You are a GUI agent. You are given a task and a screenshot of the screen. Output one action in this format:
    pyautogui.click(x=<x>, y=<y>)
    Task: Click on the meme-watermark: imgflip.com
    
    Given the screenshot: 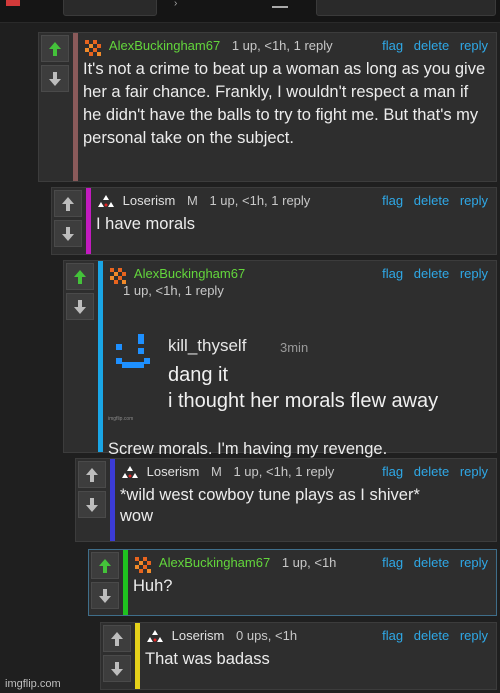 What is the action you would take?
    pyautogui.click(x=121, y=419)
    